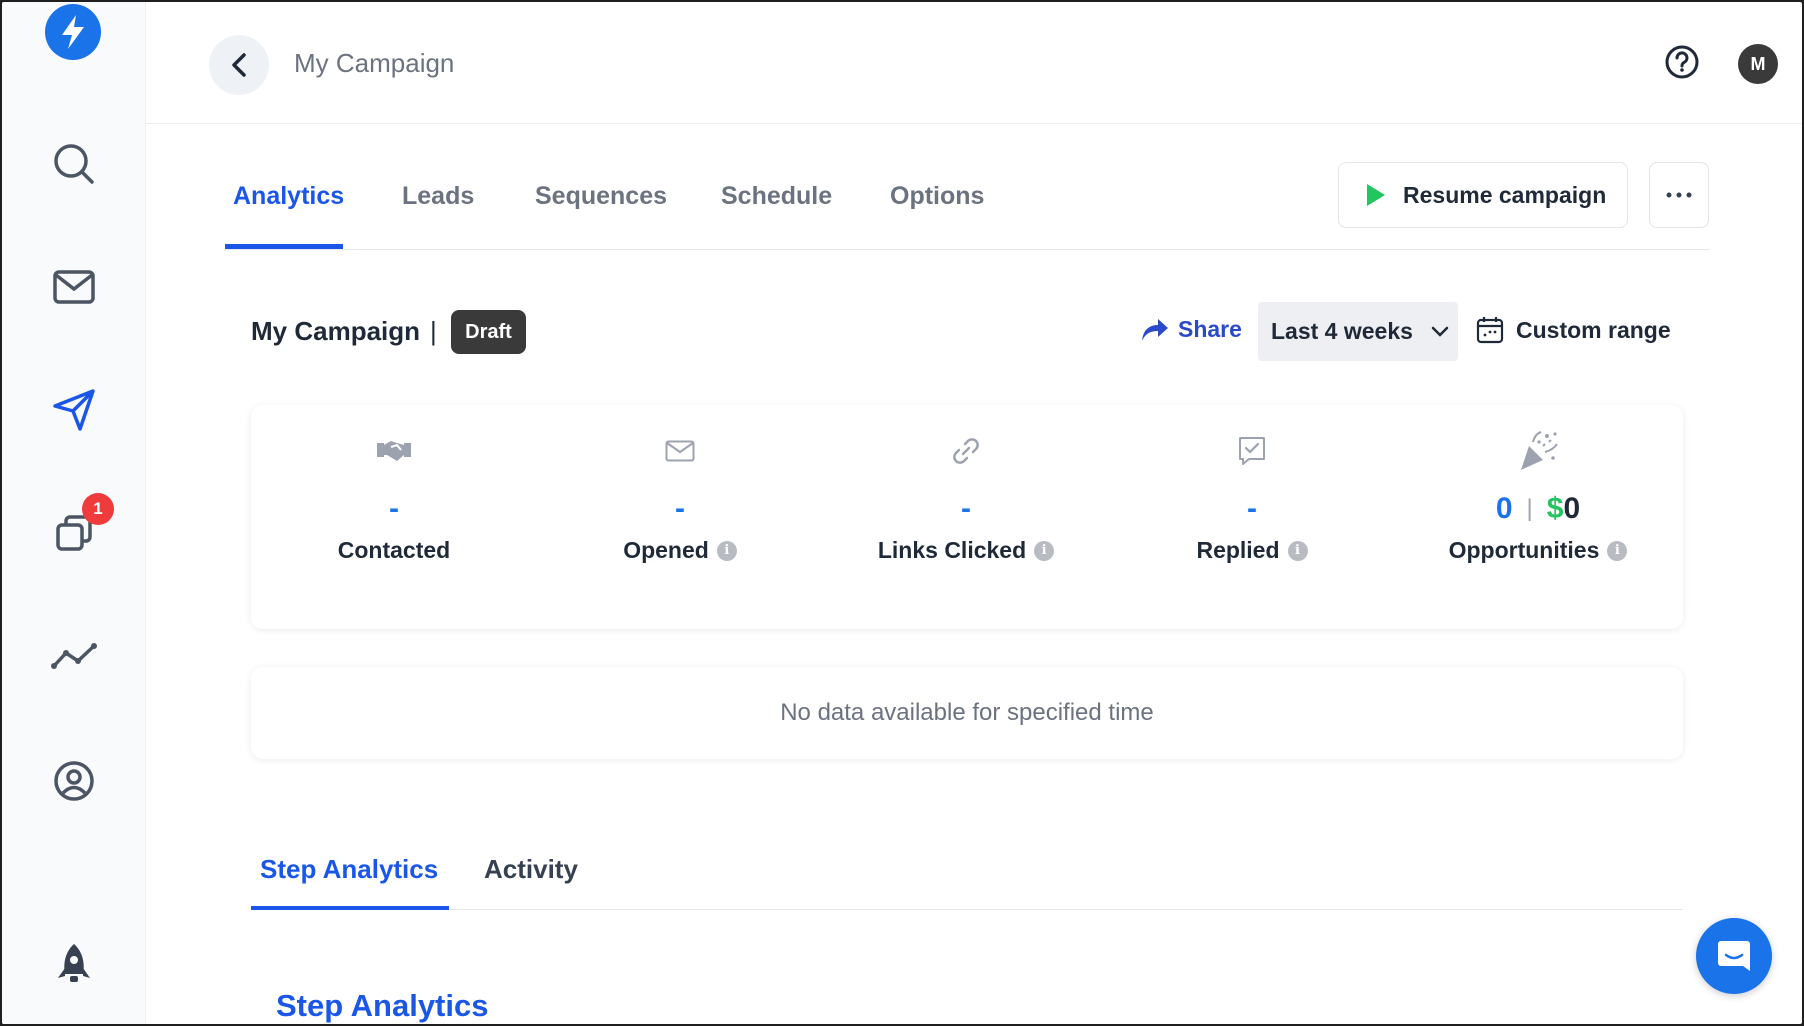  What do you see at coordinates (974, 63) in the screenshot?
I see `top-header: My Campaign M` at bounding box center [974, 63].